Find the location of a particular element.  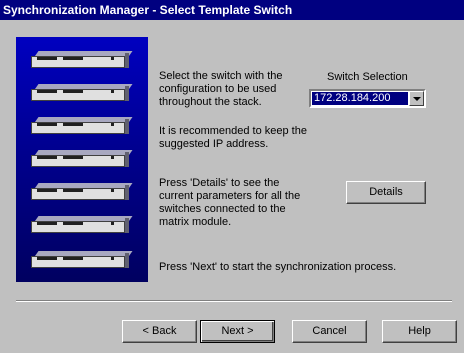

back-button: < Back is located at coordinates (159, 331).